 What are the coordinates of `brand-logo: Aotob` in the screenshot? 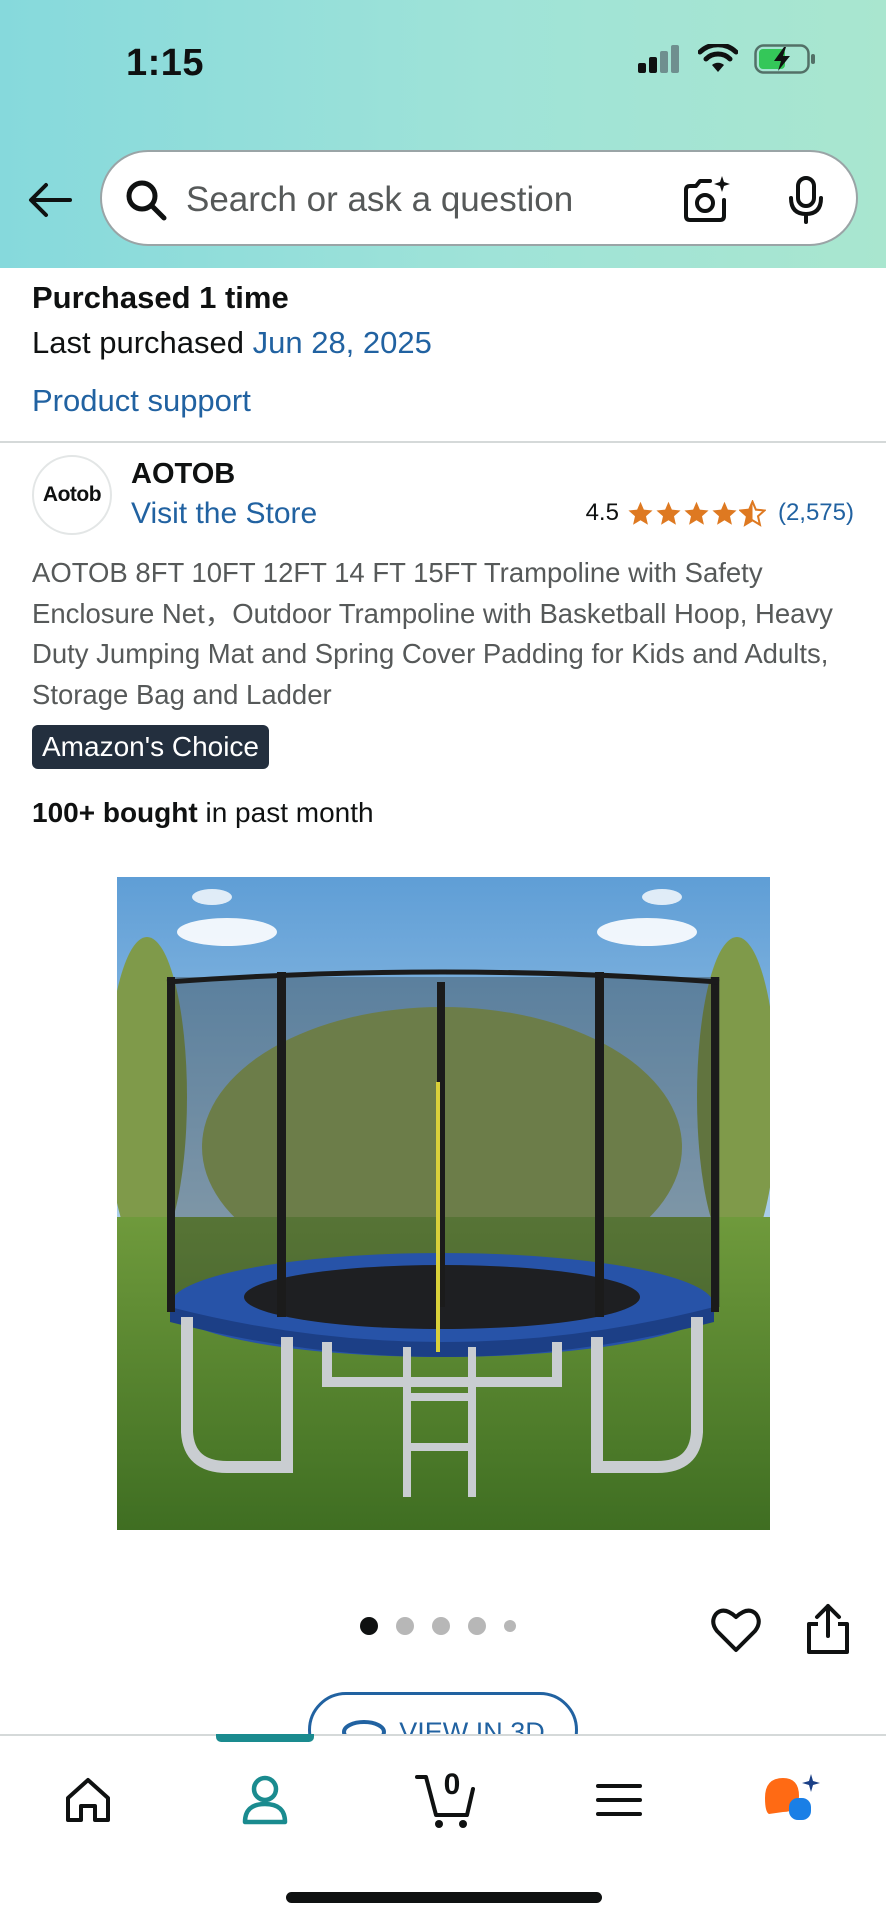 It's located at (72, 495).